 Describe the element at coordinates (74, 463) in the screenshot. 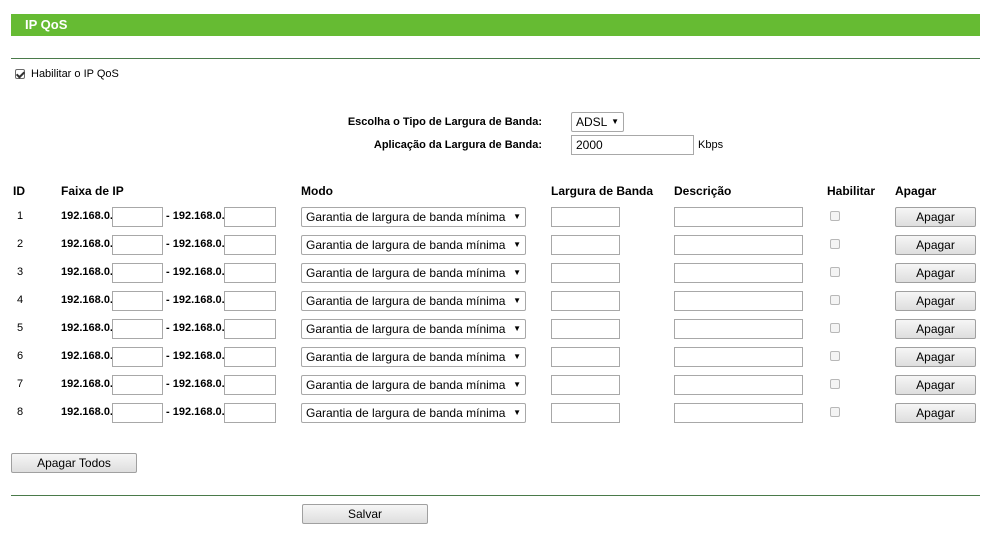

I see `delete-all-button: Apagar Todos` at that location.